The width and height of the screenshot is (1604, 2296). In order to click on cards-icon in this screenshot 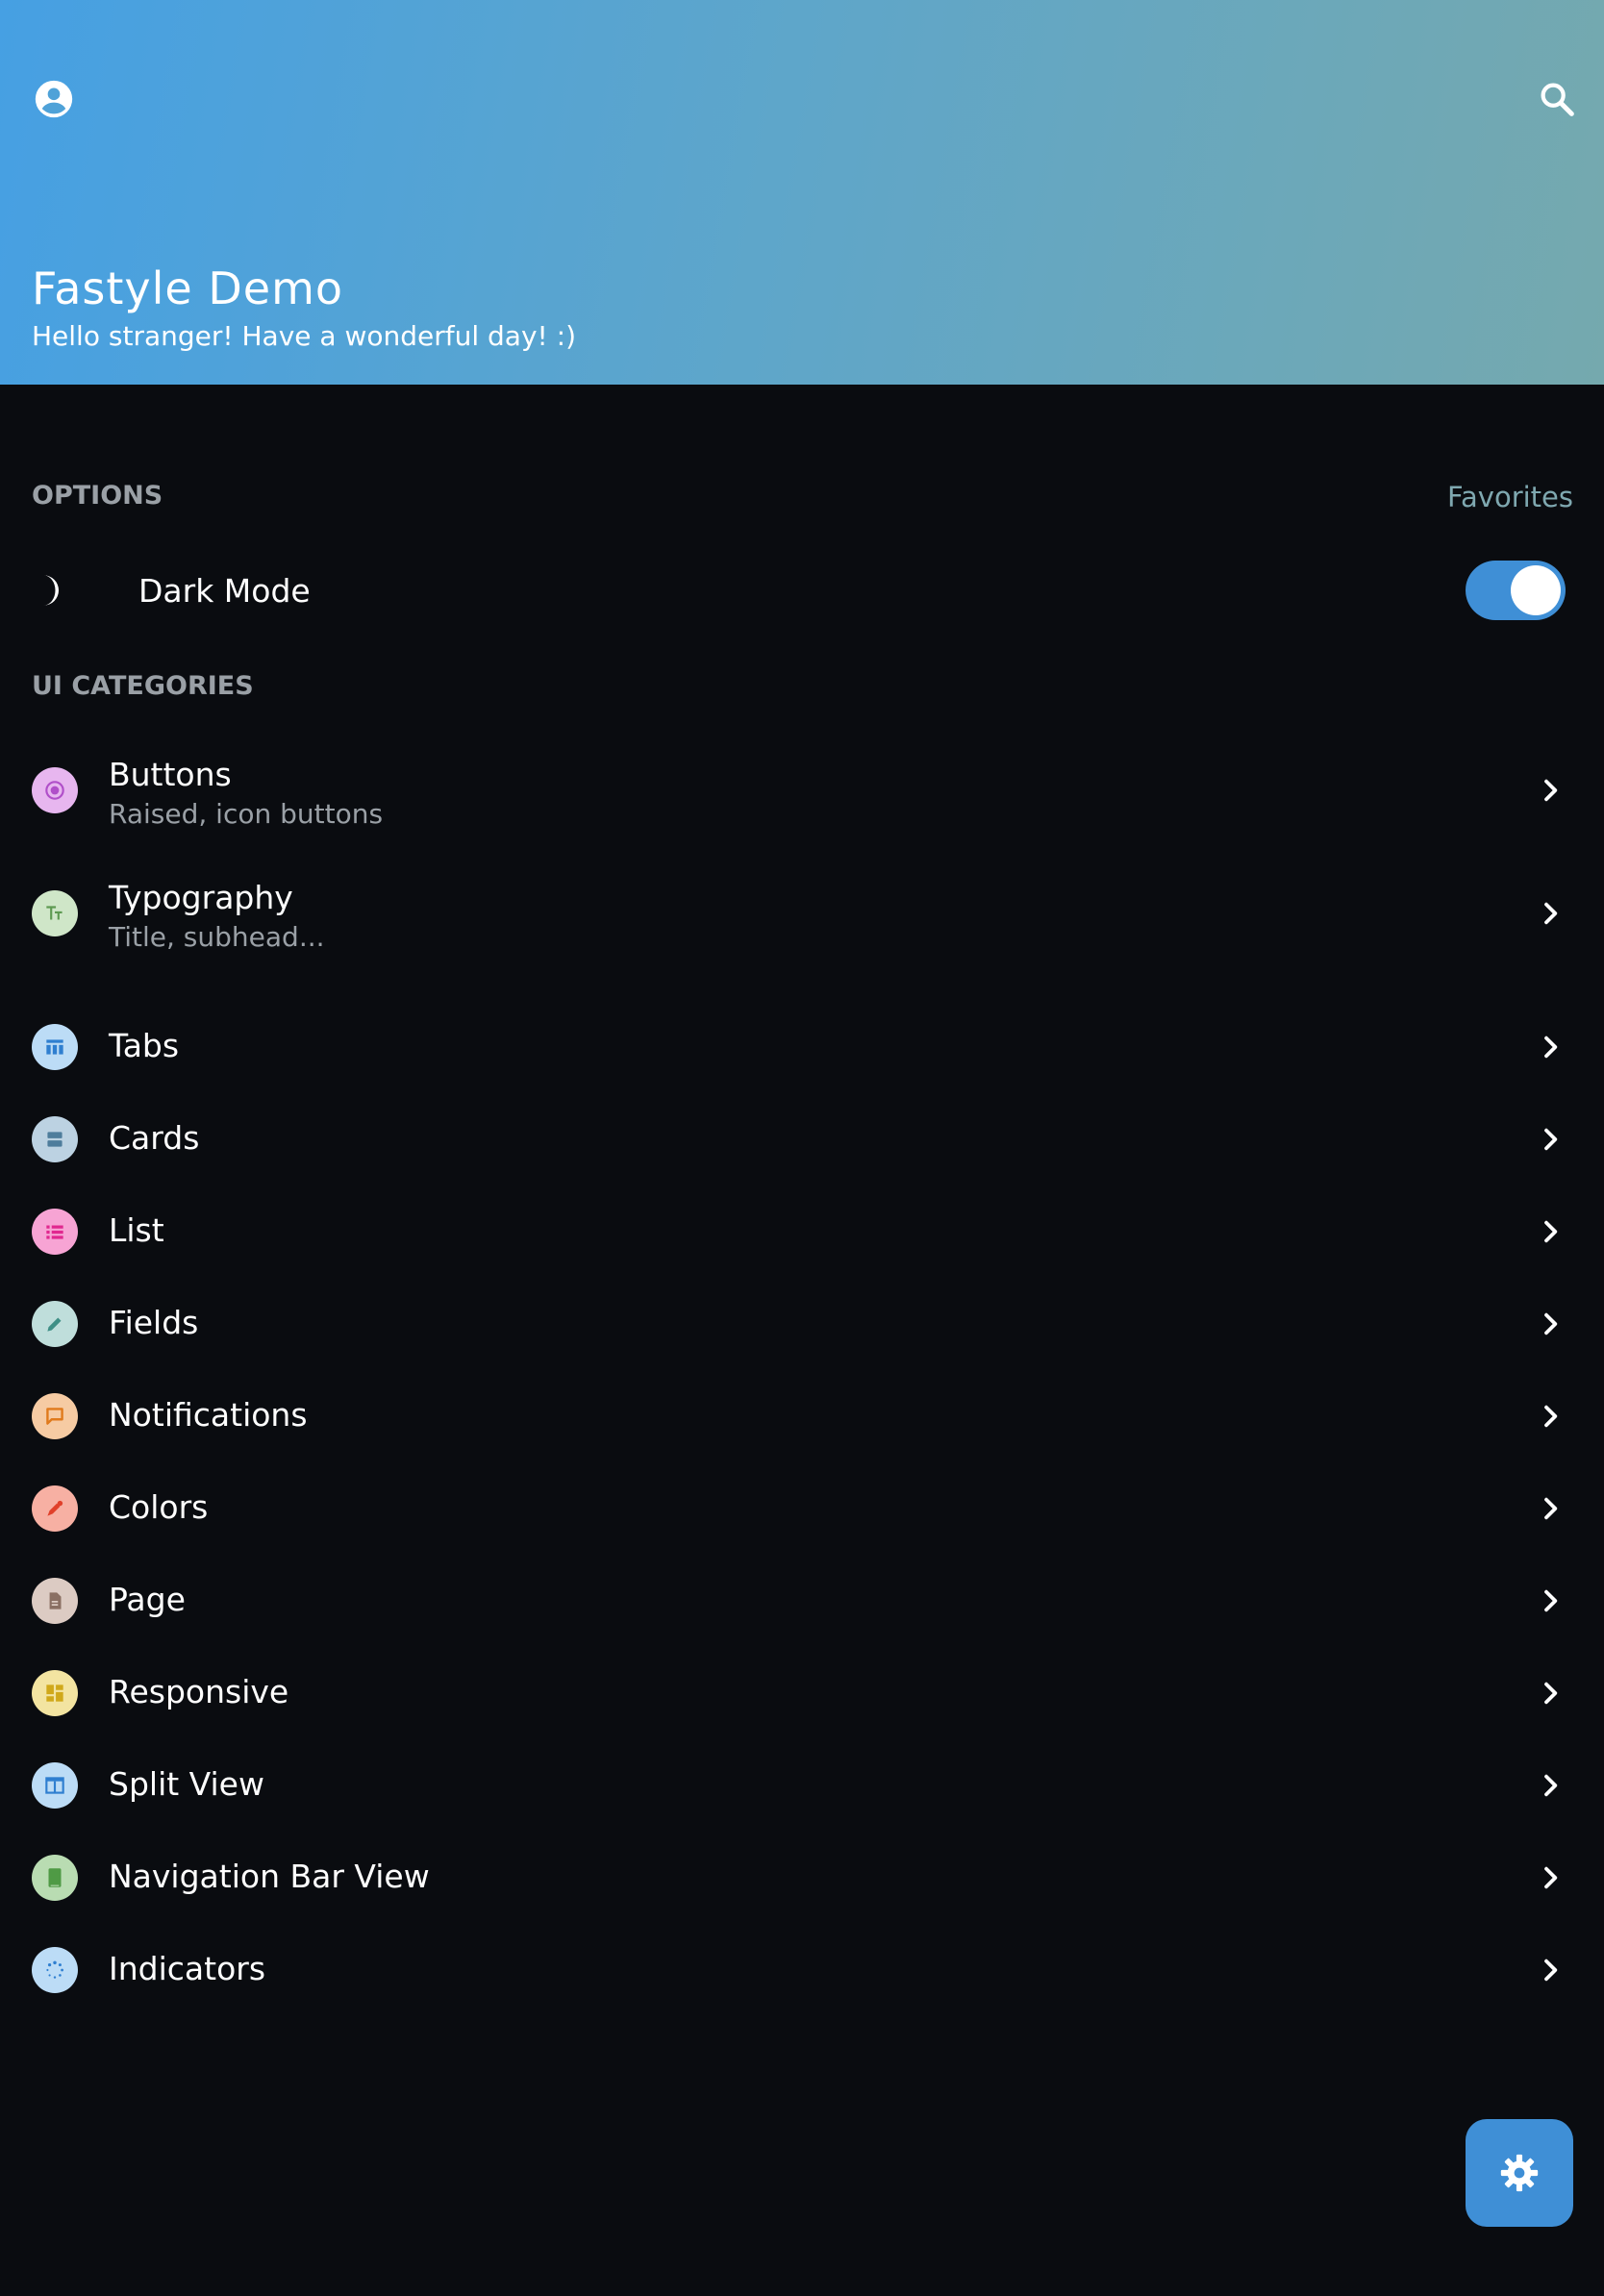, I will do `click(55, 1139)`.